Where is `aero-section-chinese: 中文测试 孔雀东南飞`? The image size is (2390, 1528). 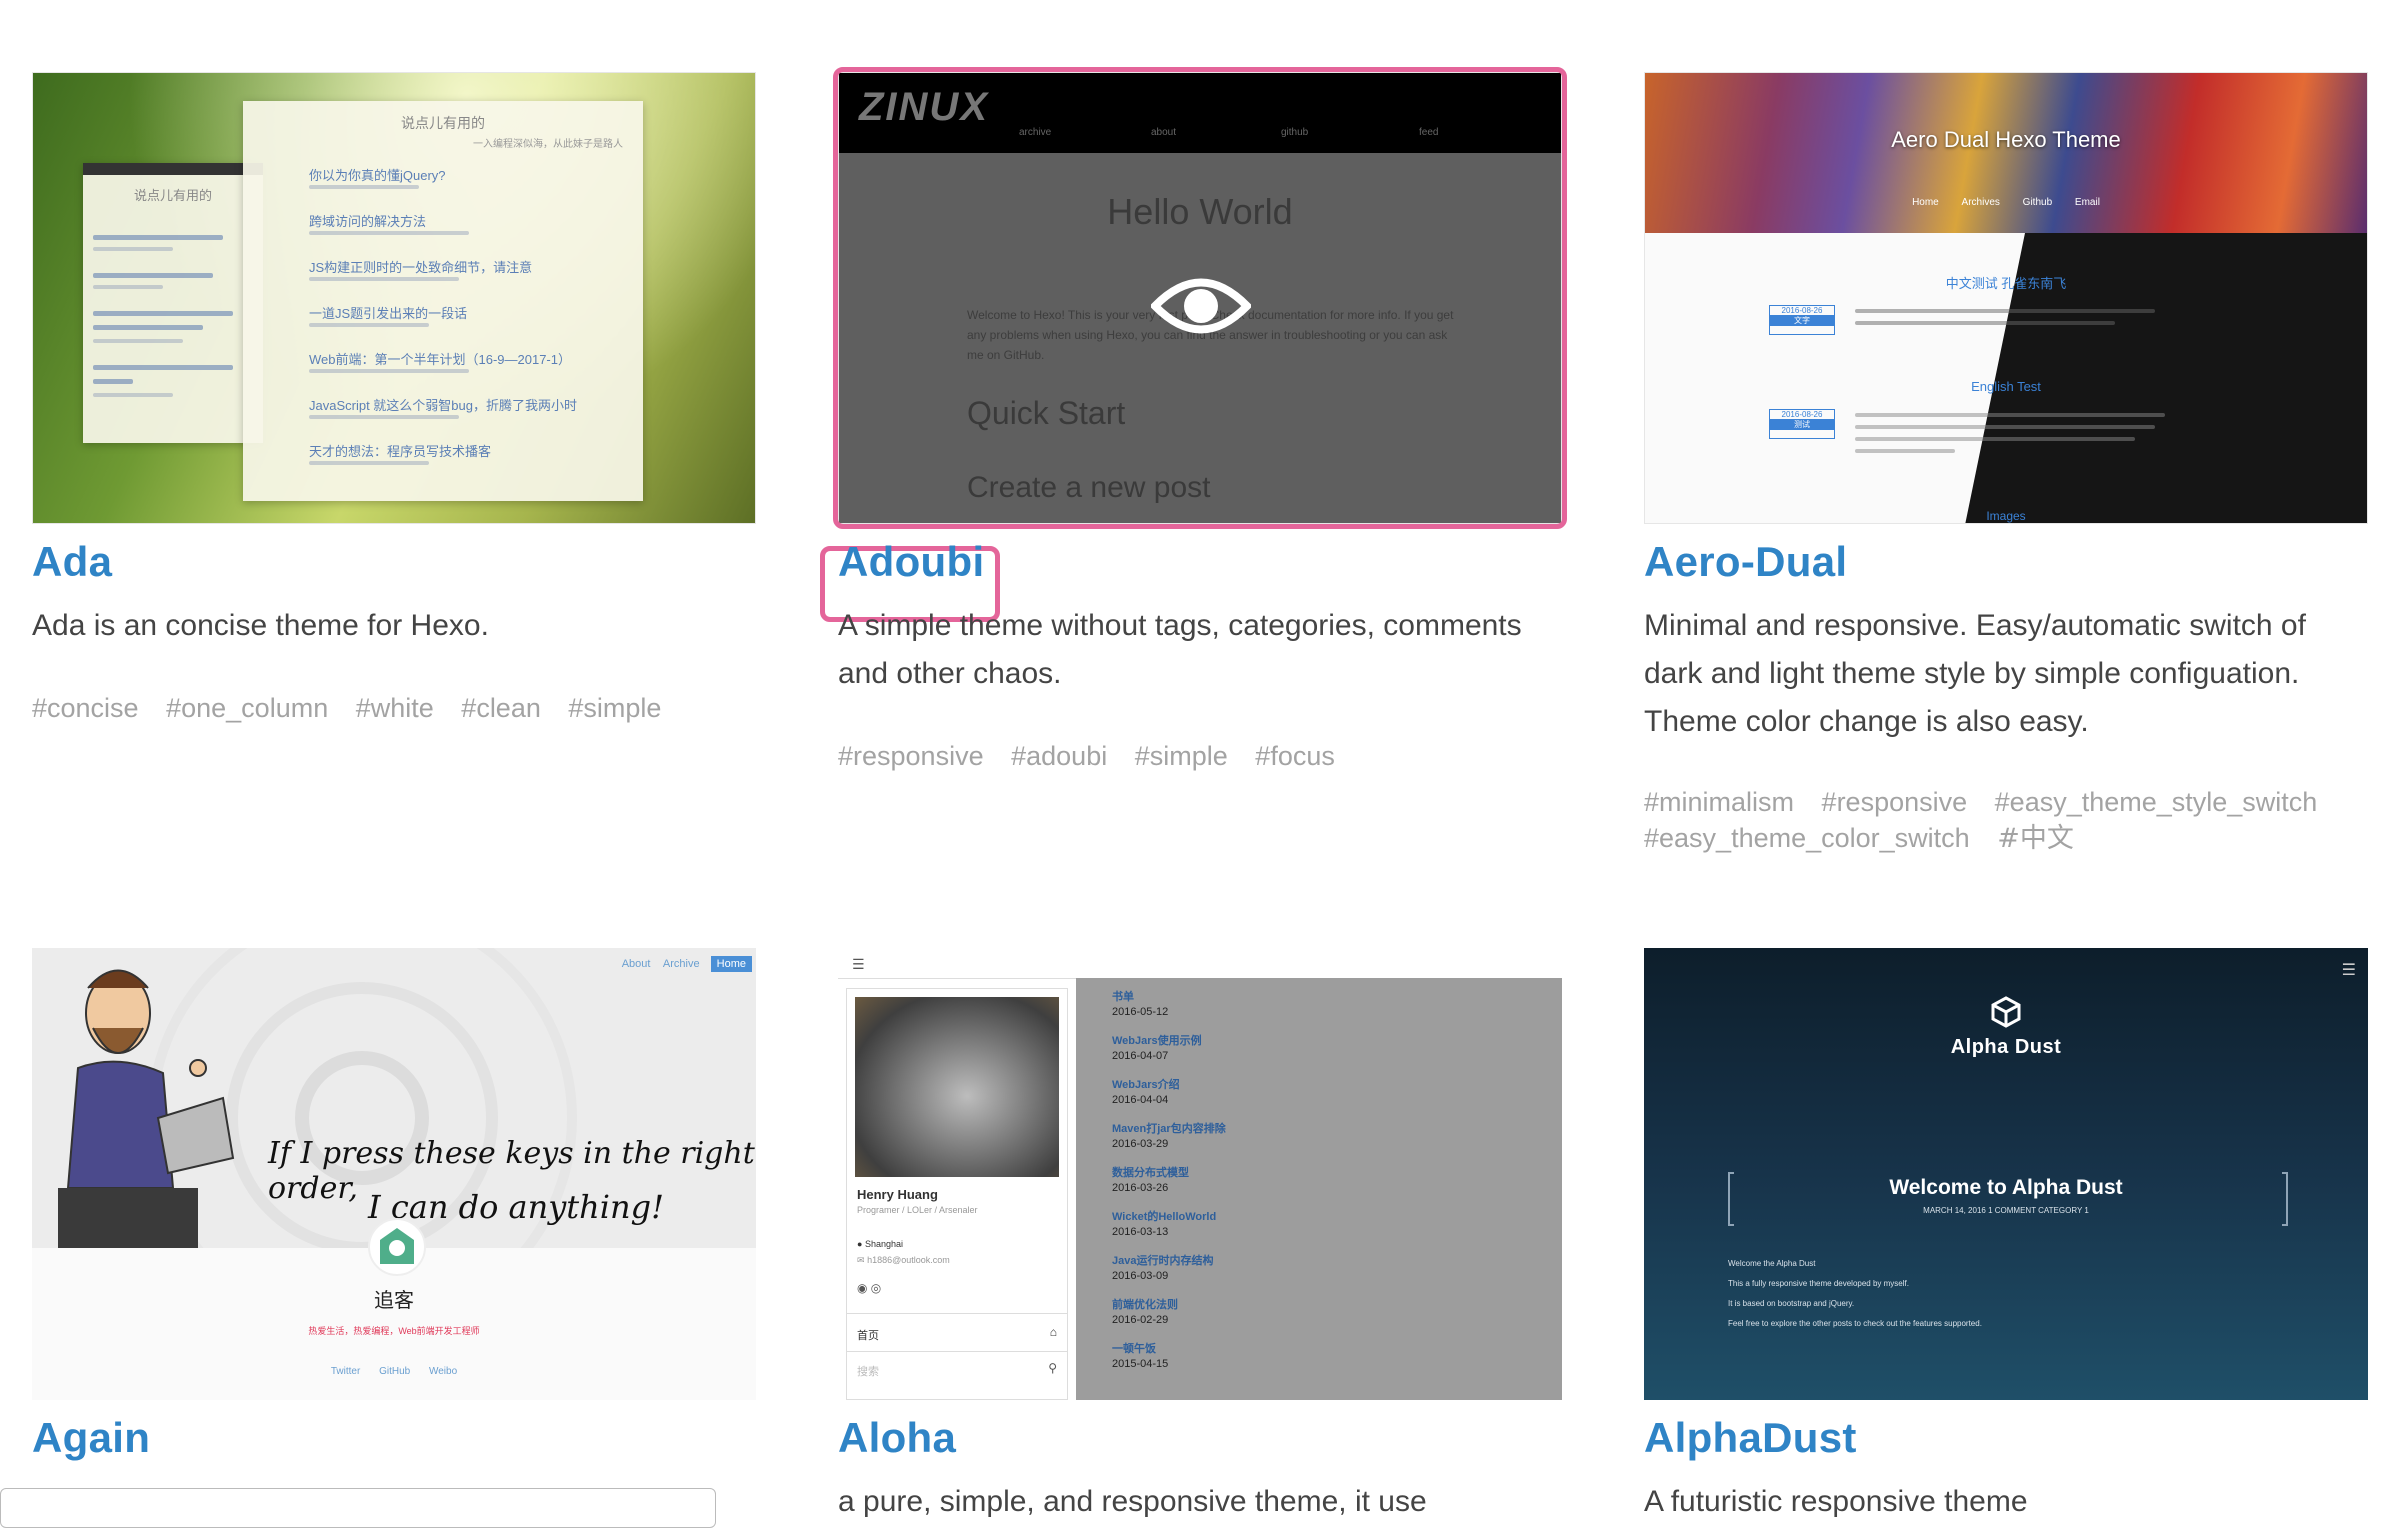 aero-section-chinese: 中文测试 孔雀东南飞 is located at coordinates (2006, 283).